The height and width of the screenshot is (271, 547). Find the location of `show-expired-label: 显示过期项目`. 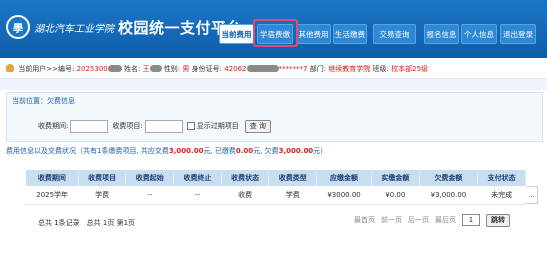

show-expired-label: 显示过期项目 is located at coordinates (217, 126).